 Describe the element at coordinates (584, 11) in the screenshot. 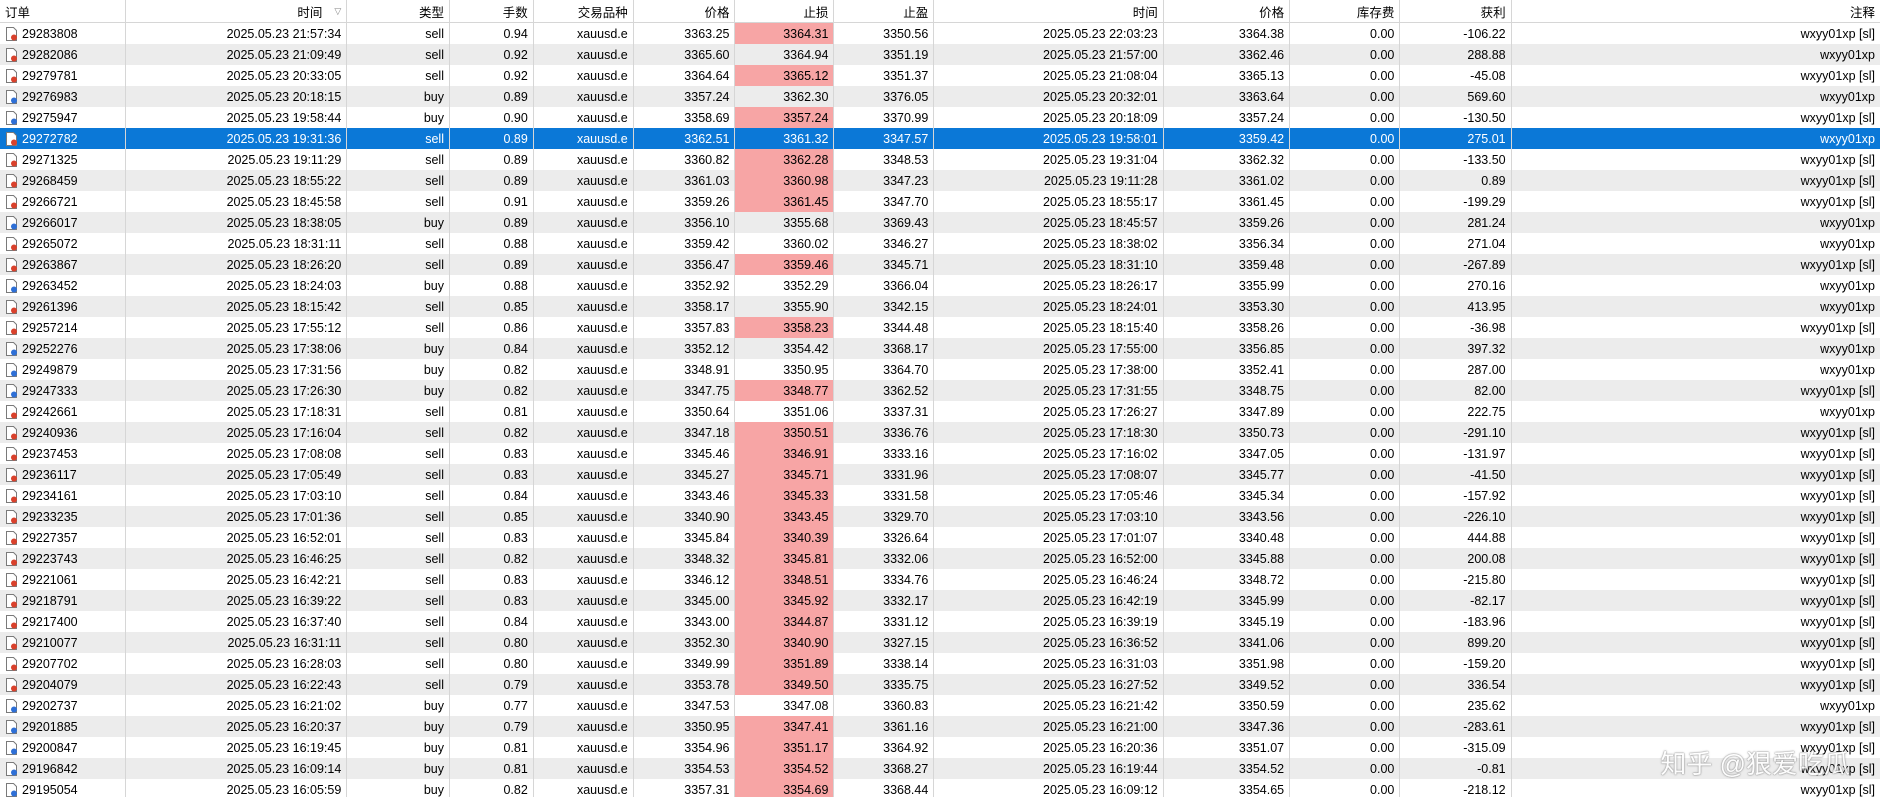

I see `header-symbol: 交易品种` at that location.